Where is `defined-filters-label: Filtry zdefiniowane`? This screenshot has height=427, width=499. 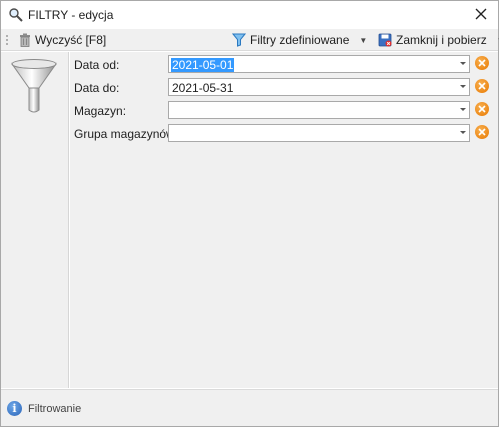
defined-filters-label: Filtry zdefiniowane is located at coordinates (300, 40).